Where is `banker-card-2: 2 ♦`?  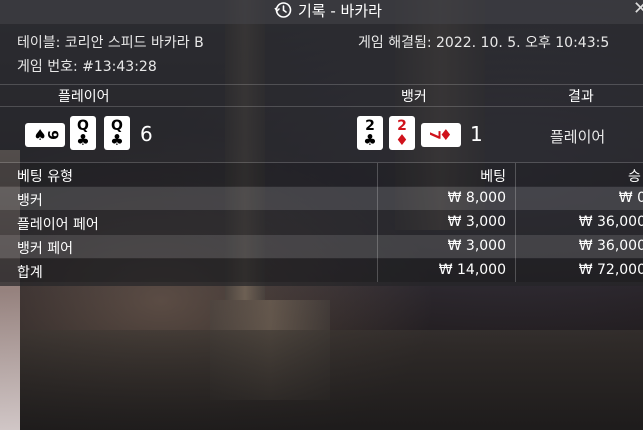 banker-card-2: 2 ♦ is located at coordinates (402, 133).